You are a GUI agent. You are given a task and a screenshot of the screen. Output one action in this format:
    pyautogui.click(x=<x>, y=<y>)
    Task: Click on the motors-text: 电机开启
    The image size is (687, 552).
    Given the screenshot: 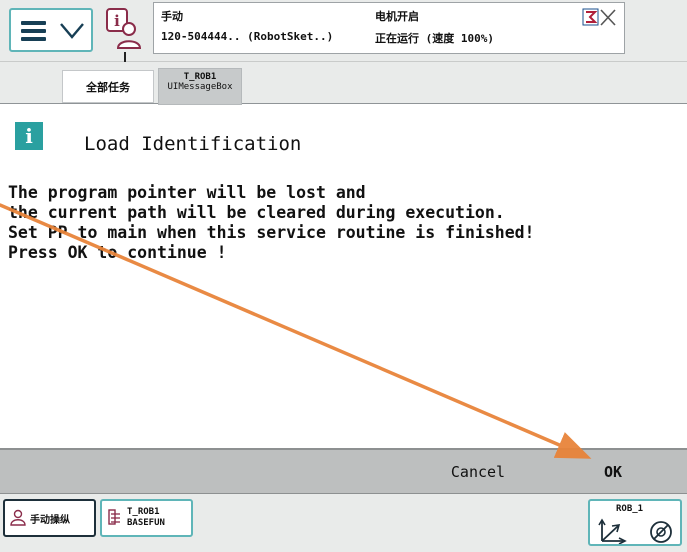 What is the action you would take?
    pyautogui.click(x=397, y=16)
    